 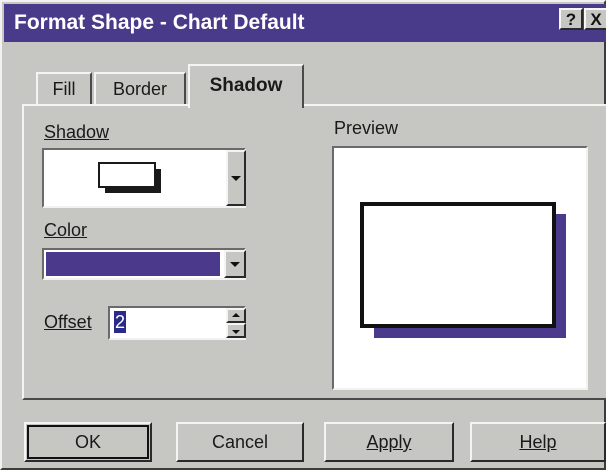 I want to click on color-label: Color, so click(x=66, y=230).